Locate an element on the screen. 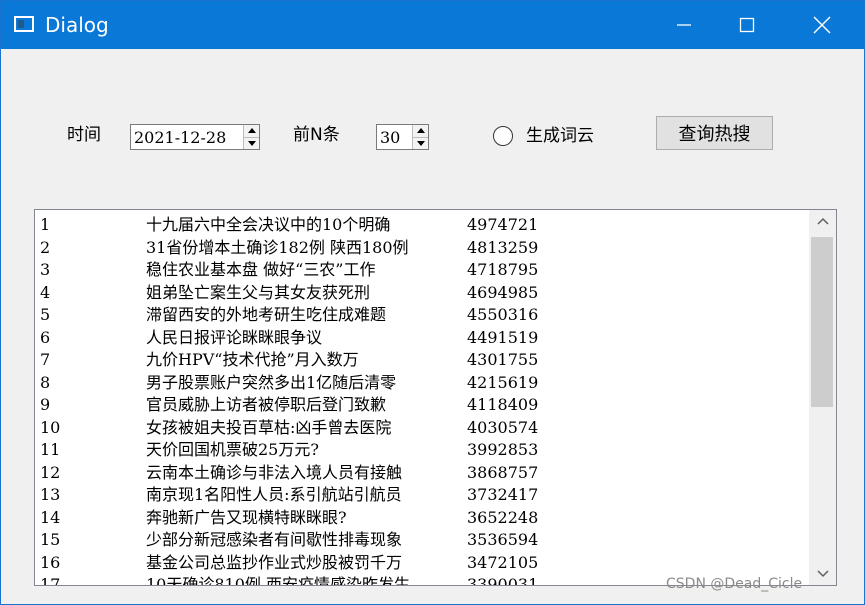 The height and width of the screenshot is (605, 865). list-item-heat: 4550316 is located at coordinates (503, 314).